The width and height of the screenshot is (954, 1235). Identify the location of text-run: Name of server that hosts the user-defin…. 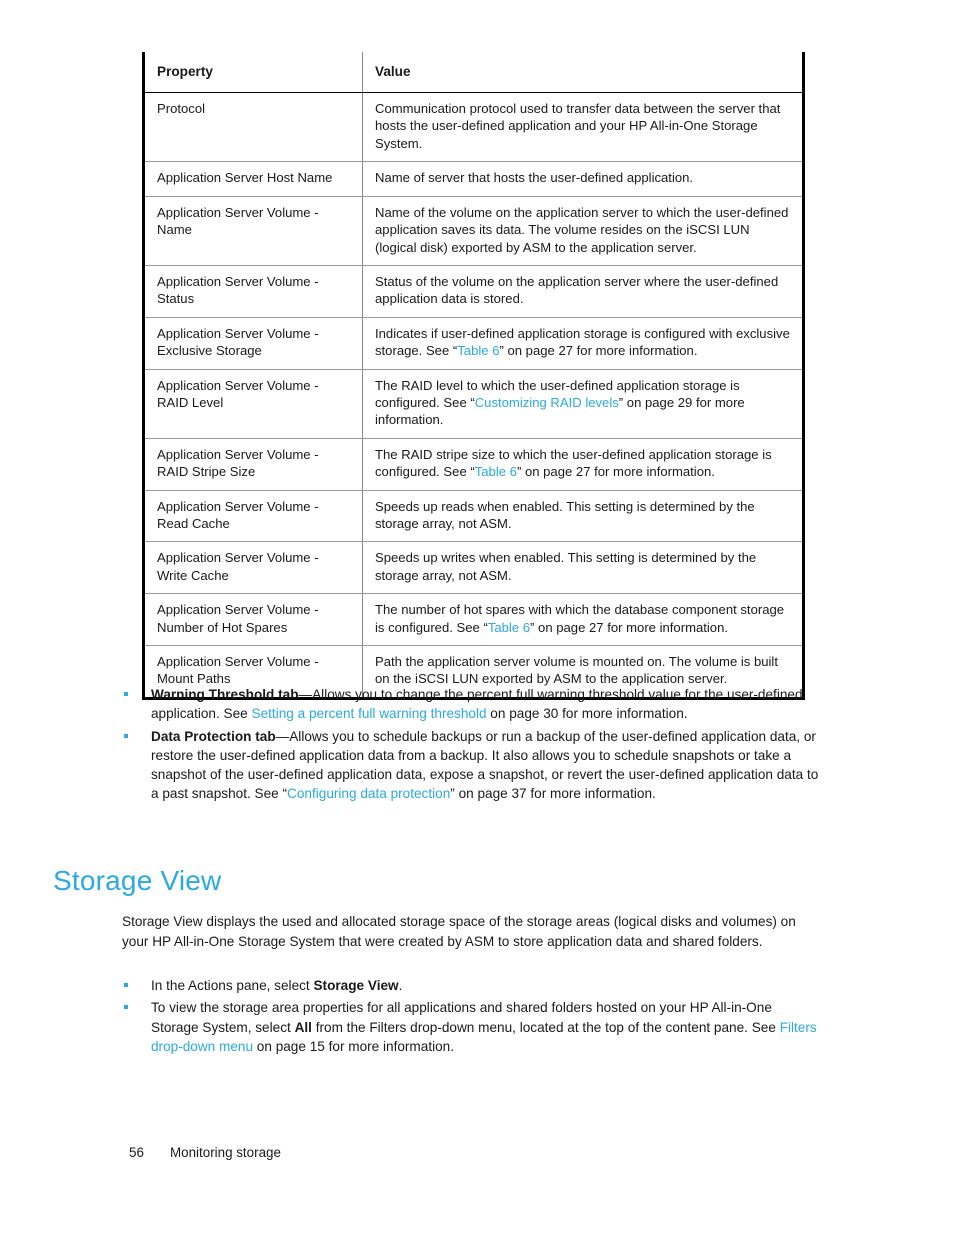
(534, 178).